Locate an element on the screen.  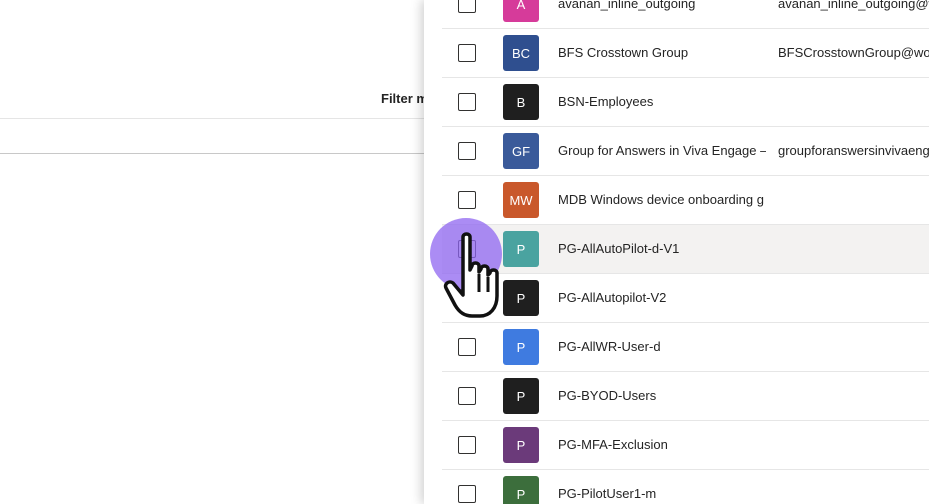
group-email: groupforanswersinvivaeng is located at coordinates (853, 150).